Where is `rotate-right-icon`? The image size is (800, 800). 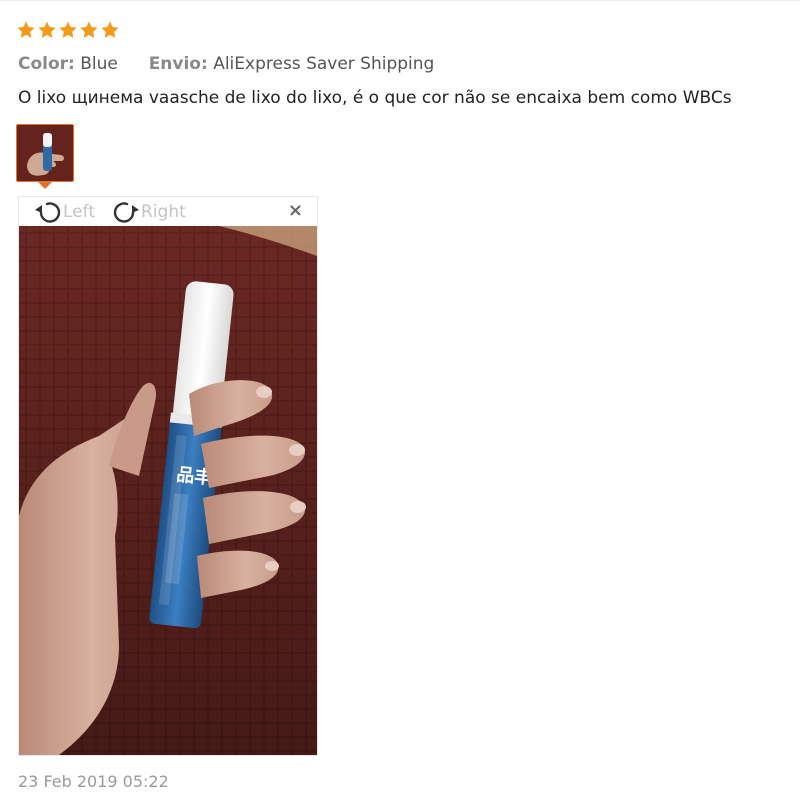
rotate-right-icon is located at coordinates (126, 212).